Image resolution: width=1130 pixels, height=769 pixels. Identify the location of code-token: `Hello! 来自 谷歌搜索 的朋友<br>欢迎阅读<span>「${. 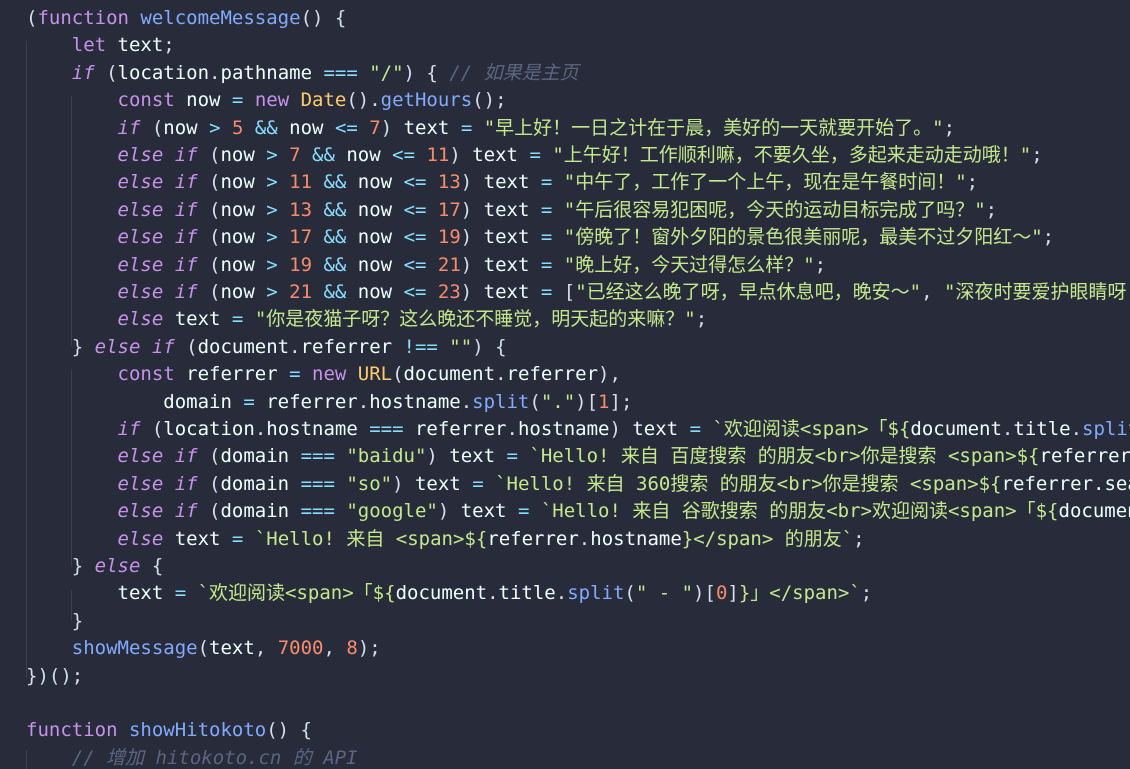
(799, 511).